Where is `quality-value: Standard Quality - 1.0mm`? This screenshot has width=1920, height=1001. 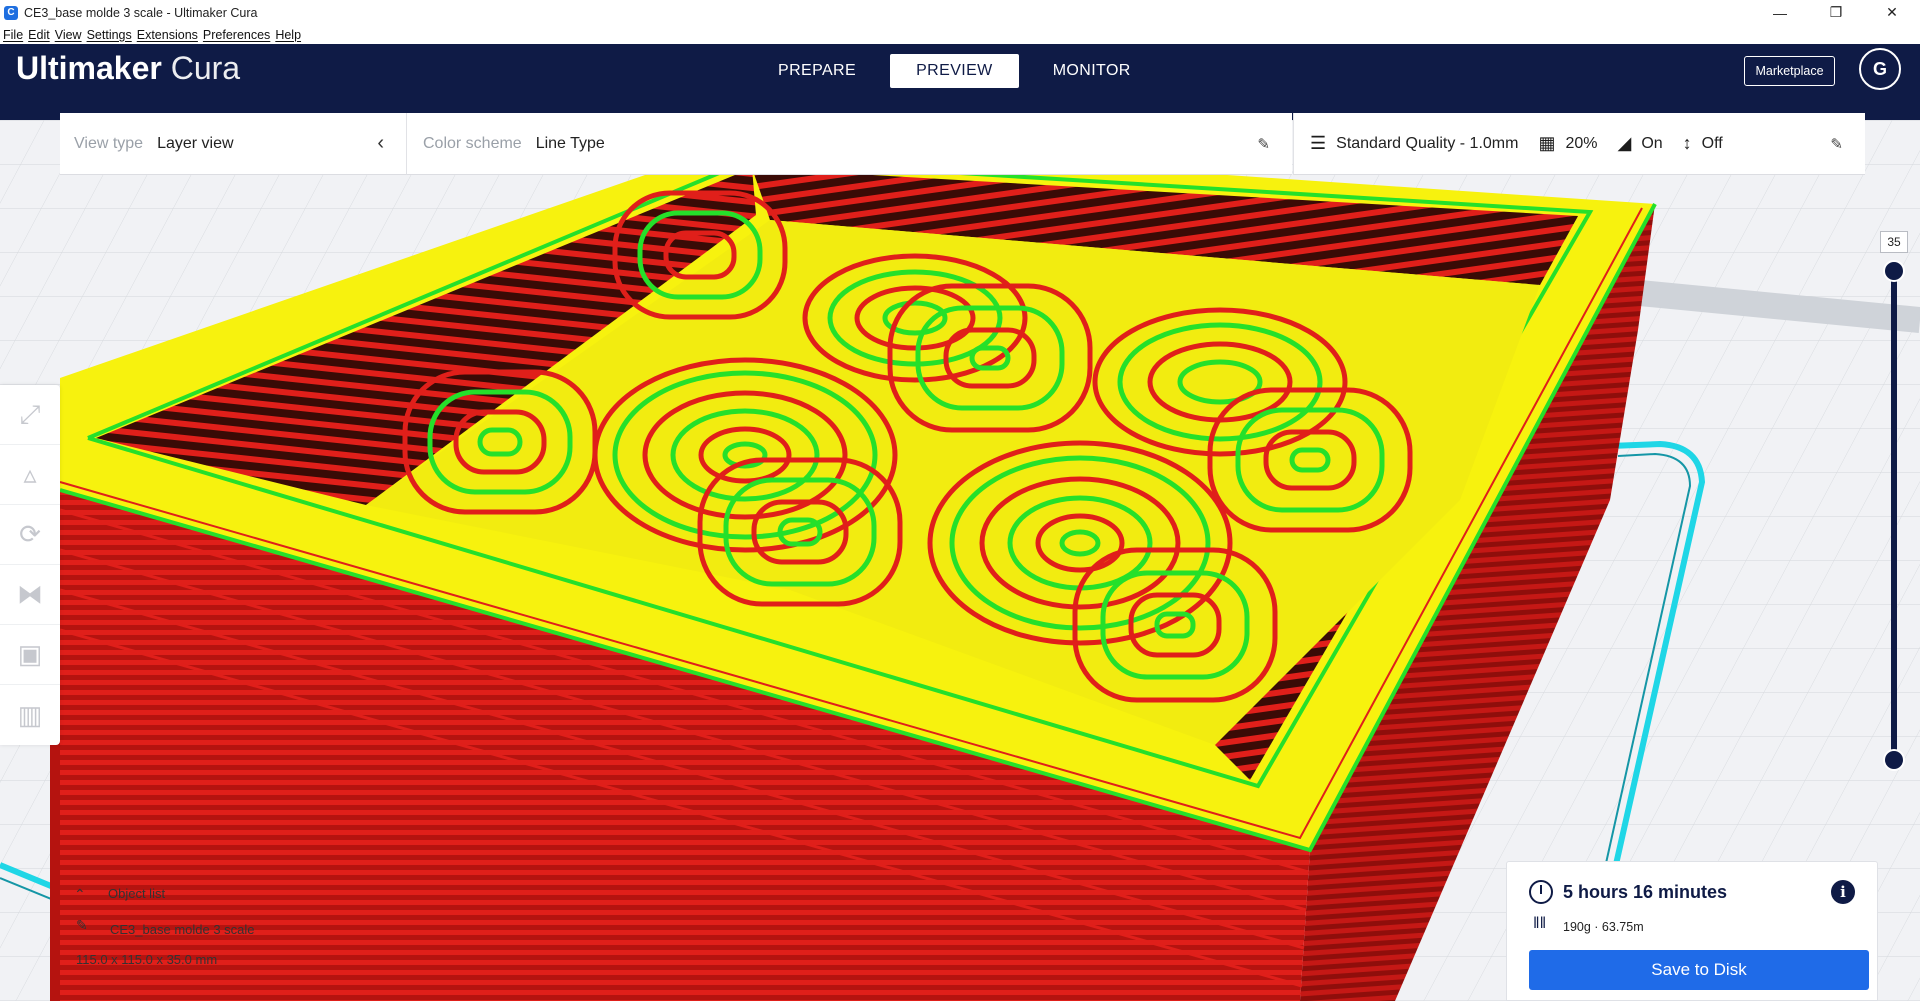 quality-value: Standard Quality - 1.0mm is located at coordinates (1427, 143).